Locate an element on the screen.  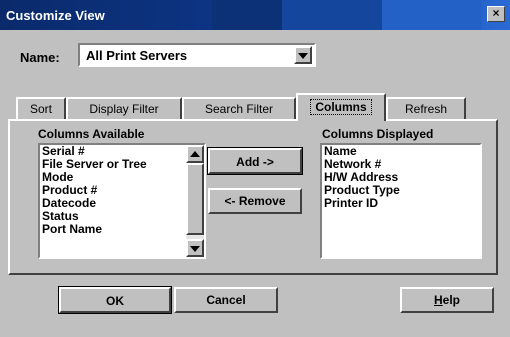
tab-refresh: Refresh is located at coordinates (426, 108).